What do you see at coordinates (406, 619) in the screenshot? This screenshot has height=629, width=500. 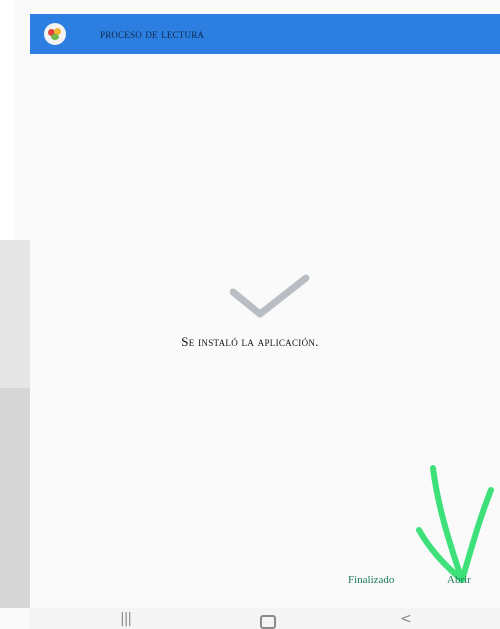 I see `back-icon: <` at bounding box center [406, 619].